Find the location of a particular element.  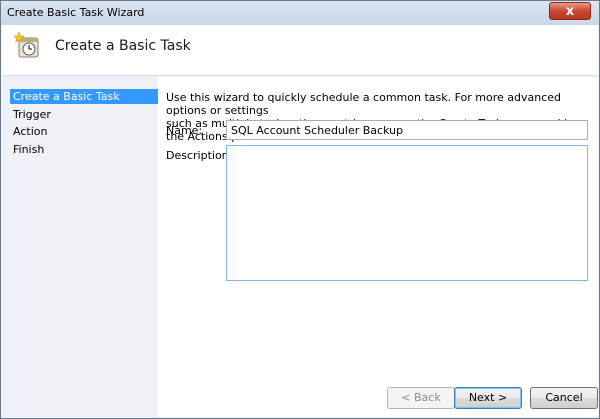

close-button: x is located at coordinates (570, 11).